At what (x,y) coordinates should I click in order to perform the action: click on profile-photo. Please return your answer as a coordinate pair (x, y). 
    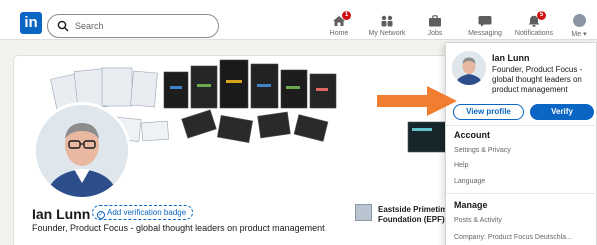
    Looking at the image, I should click on (82, 151).